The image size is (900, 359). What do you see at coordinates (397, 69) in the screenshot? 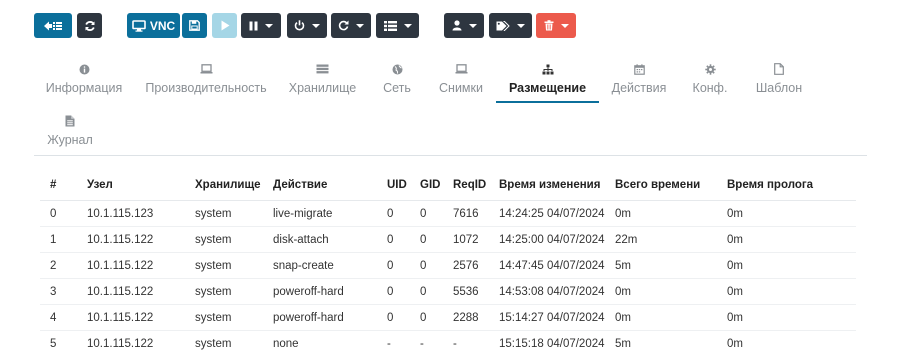
I see `globe-icon` at bounding box center [397, 69].